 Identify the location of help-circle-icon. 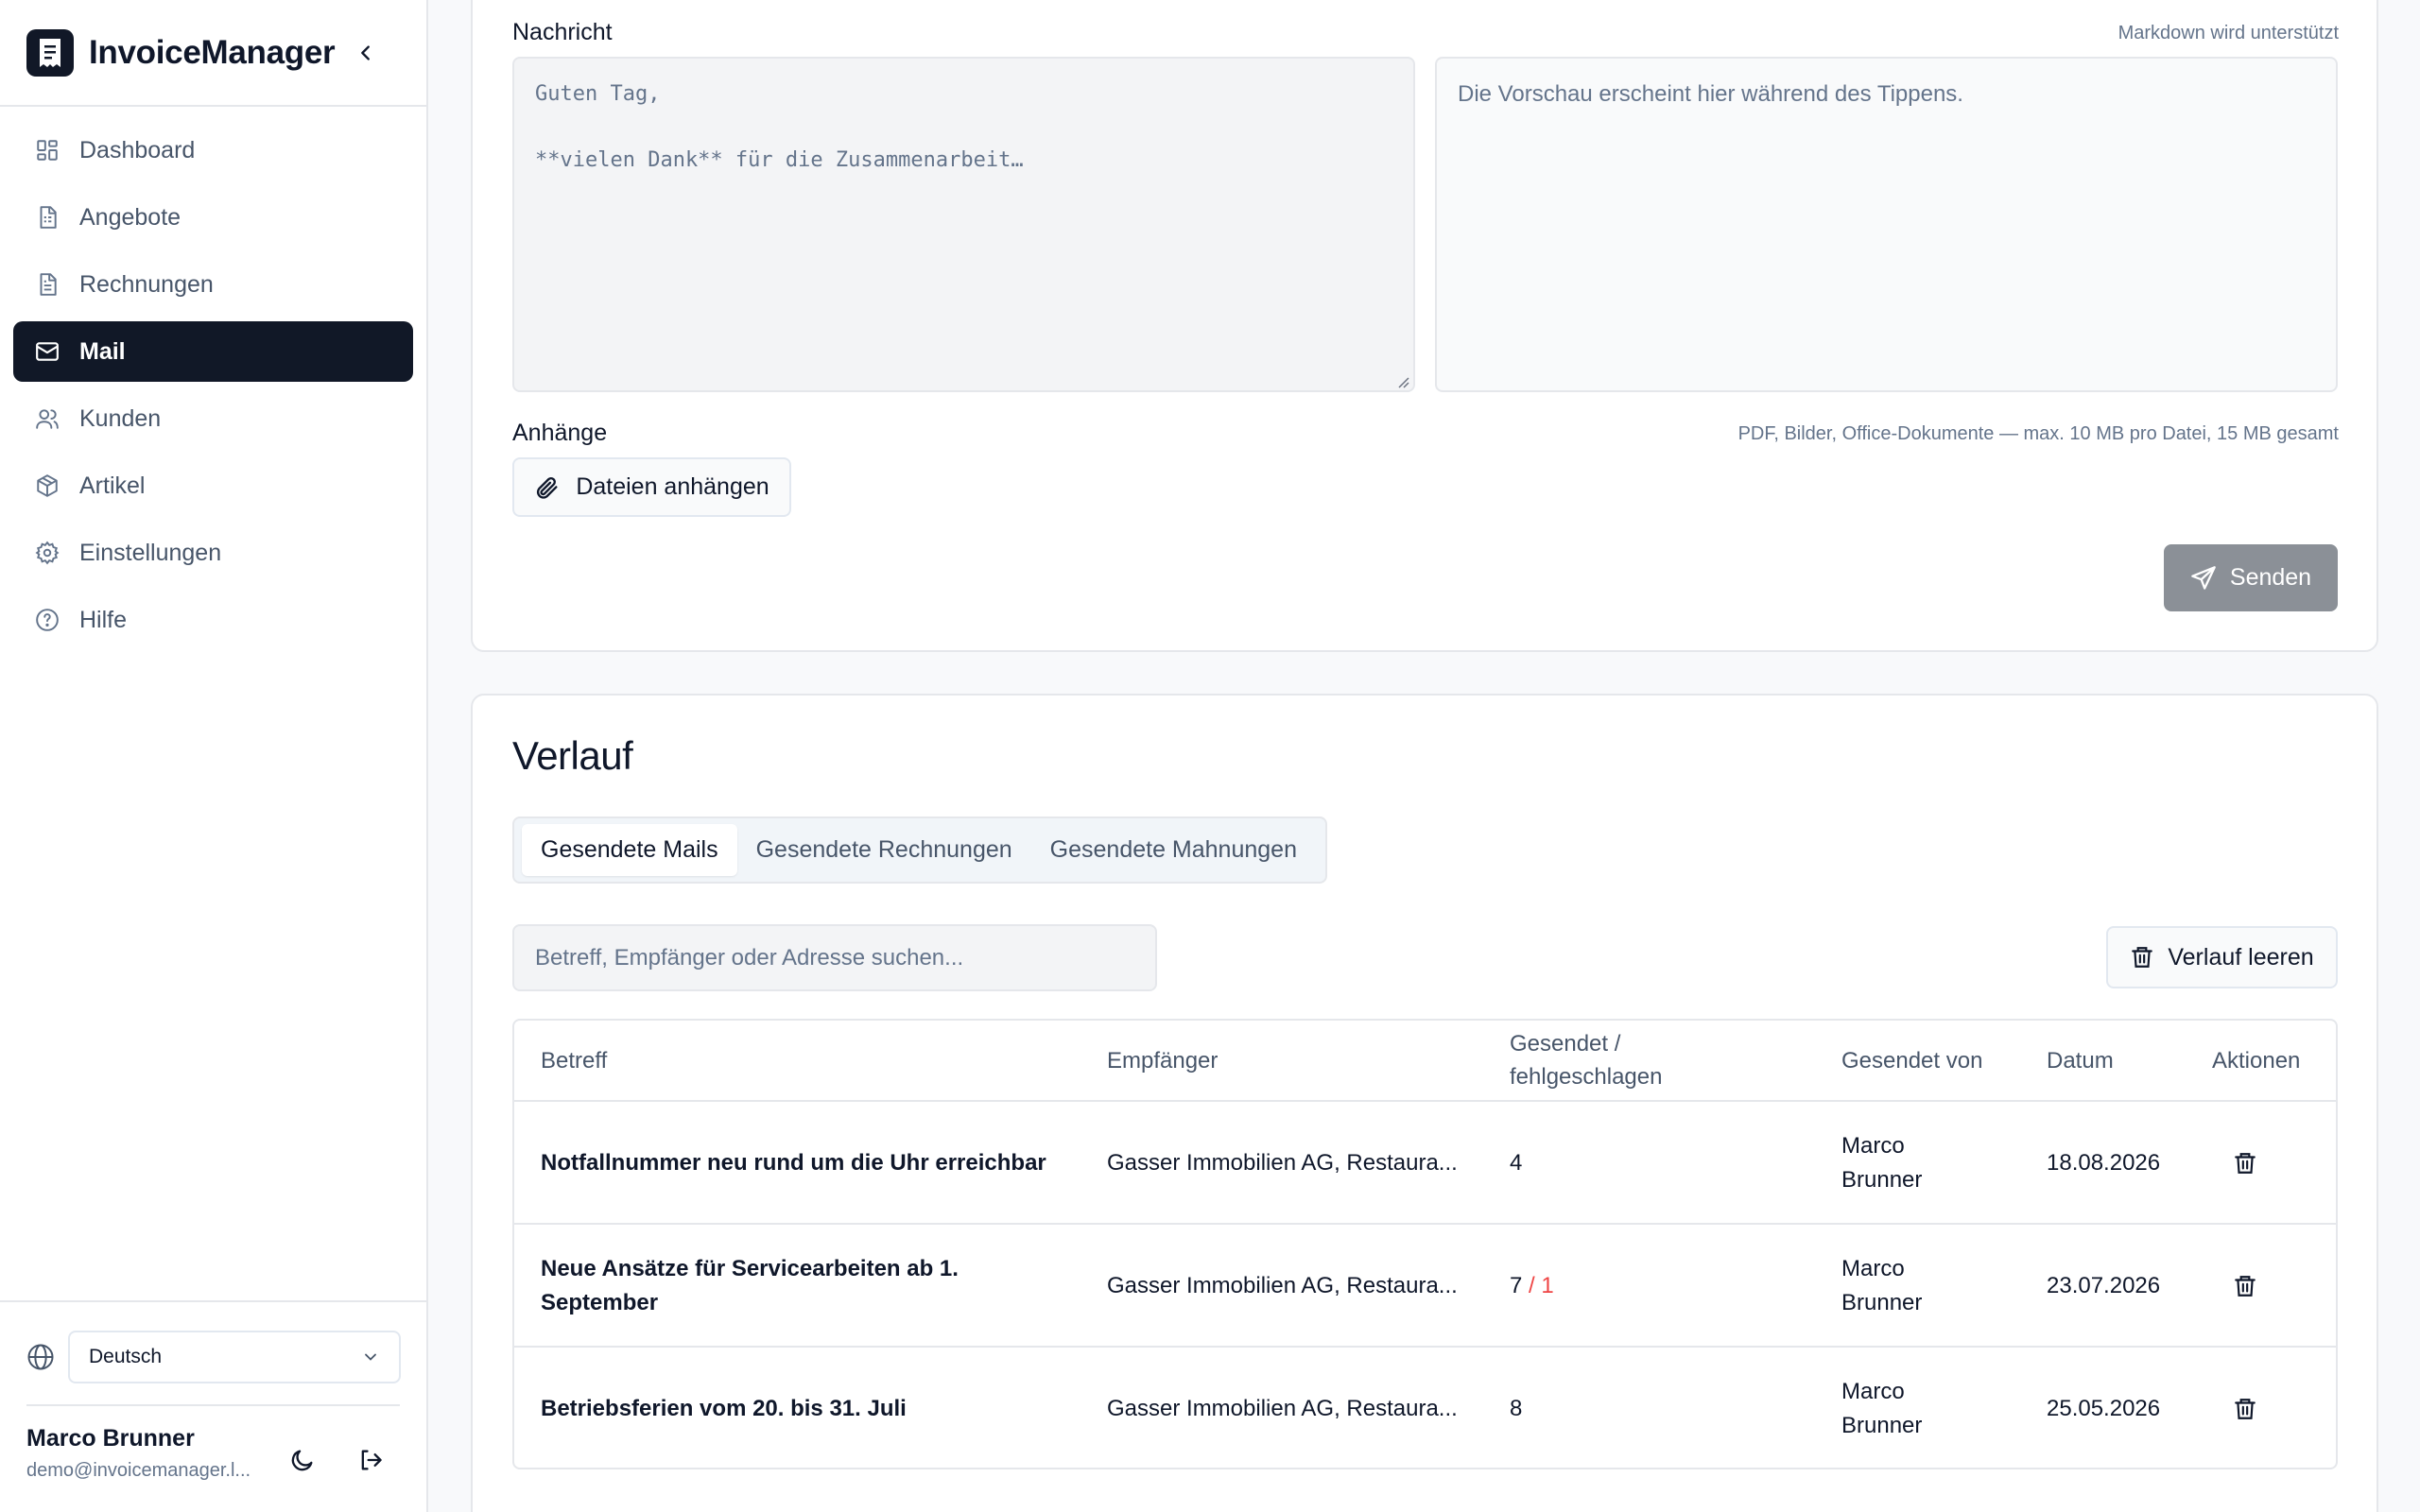
(47, 620).